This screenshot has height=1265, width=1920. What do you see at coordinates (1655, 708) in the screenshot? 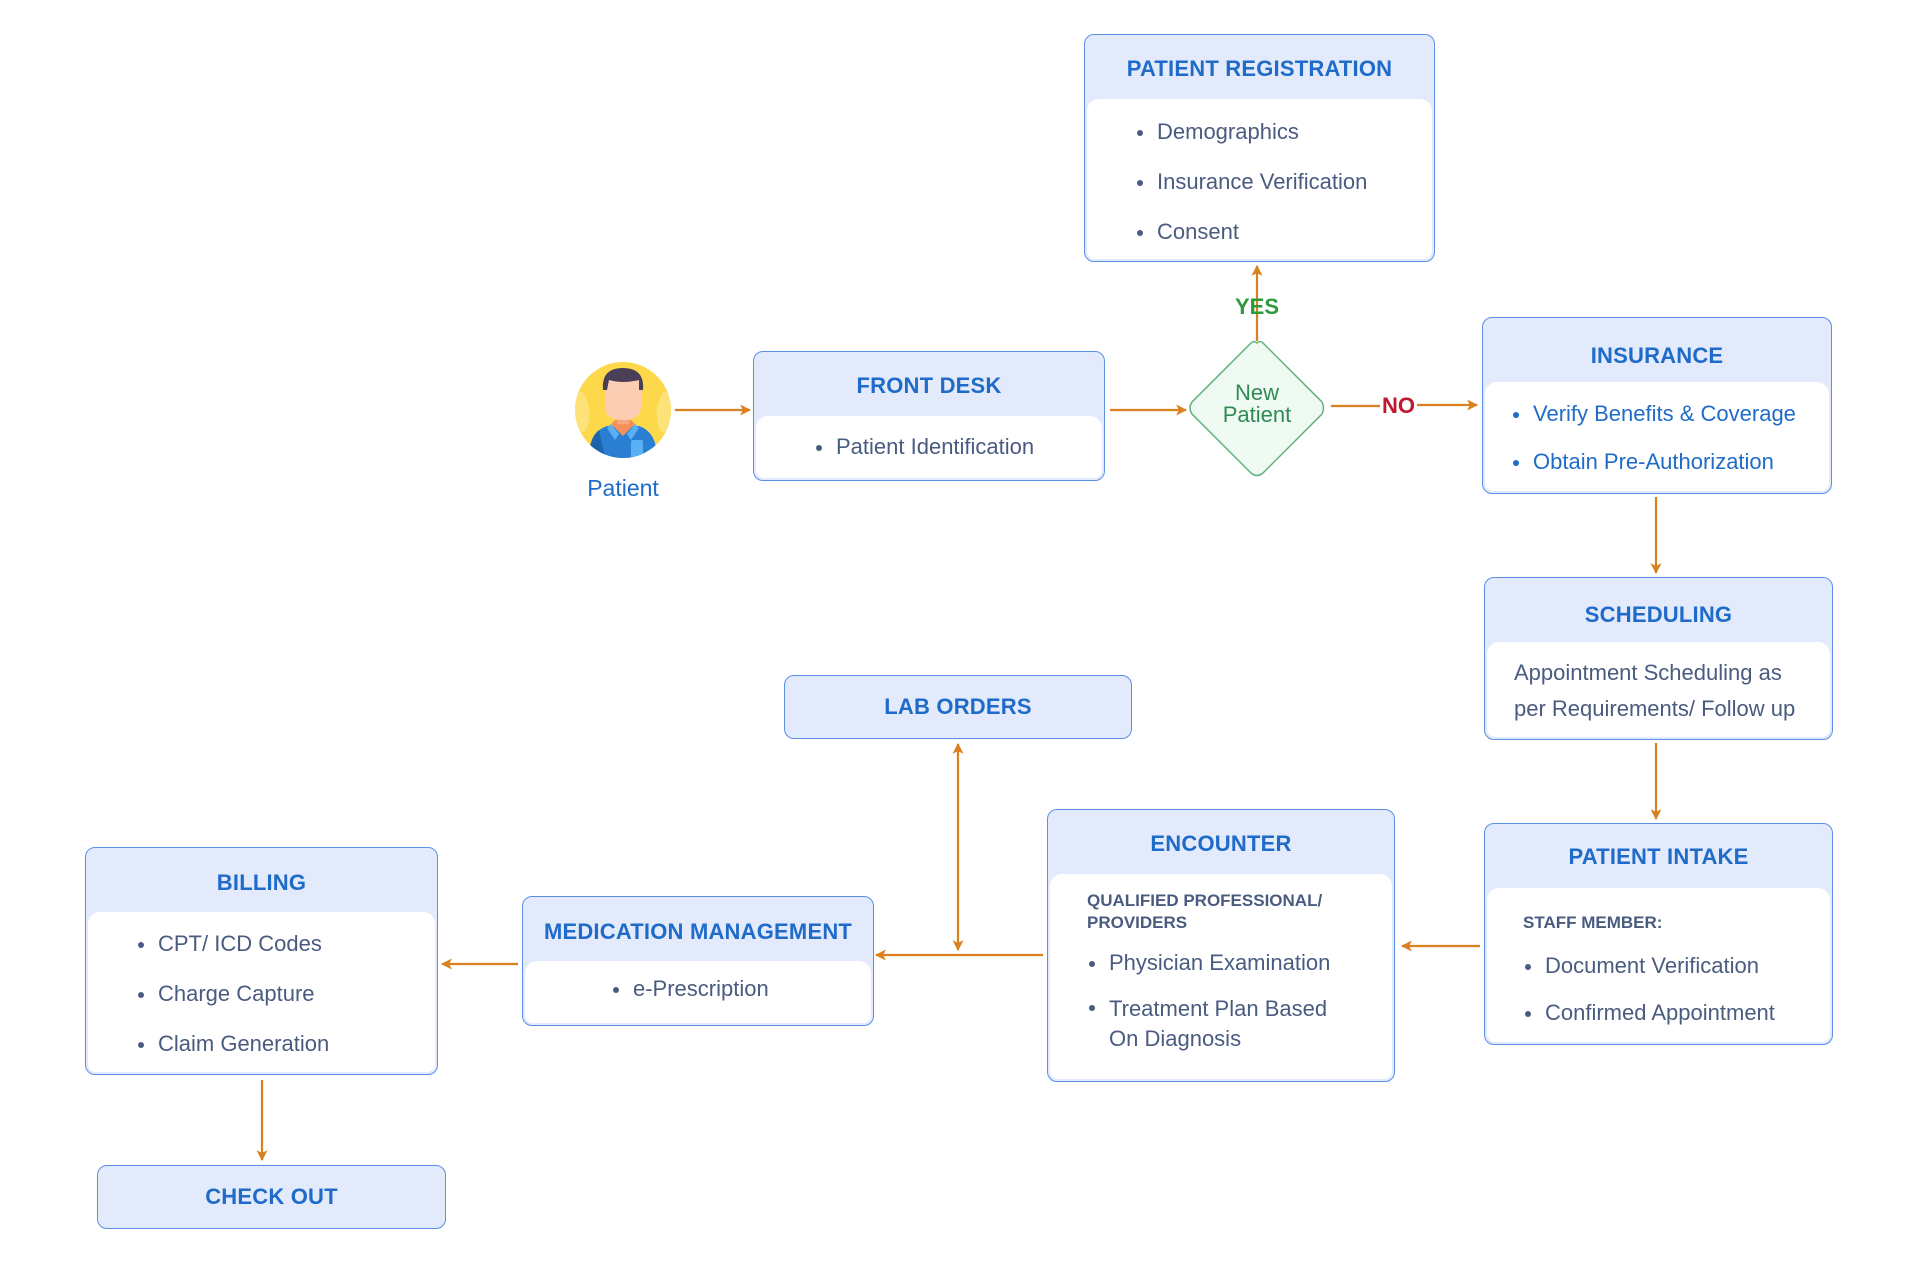
I see `scheduling-text-line2: per Requirements/ Follow up` at bounding box center [1655, 708].